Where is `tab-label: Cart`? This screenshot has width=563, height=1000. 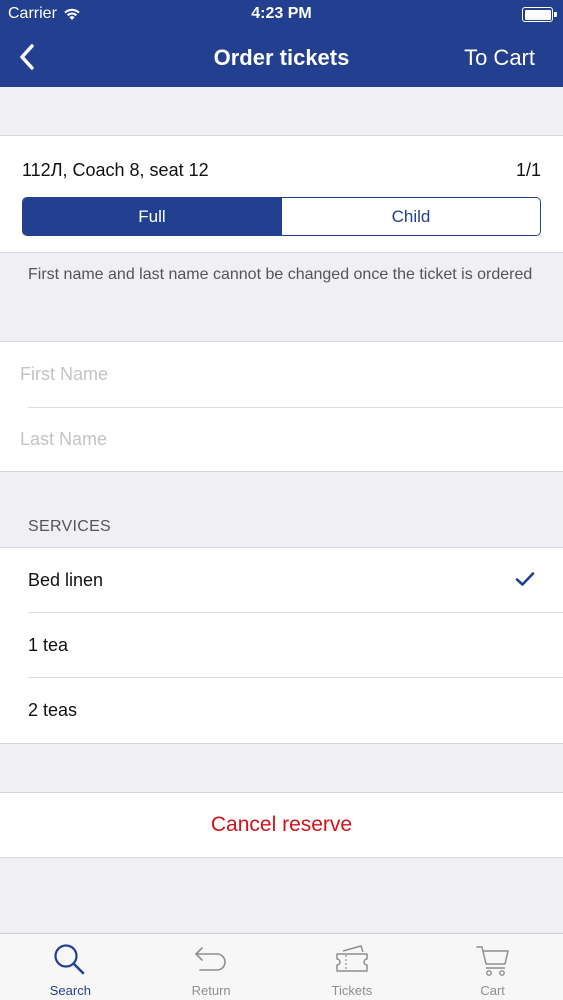
tab-label: Cart is located at coordinates (492, 990).